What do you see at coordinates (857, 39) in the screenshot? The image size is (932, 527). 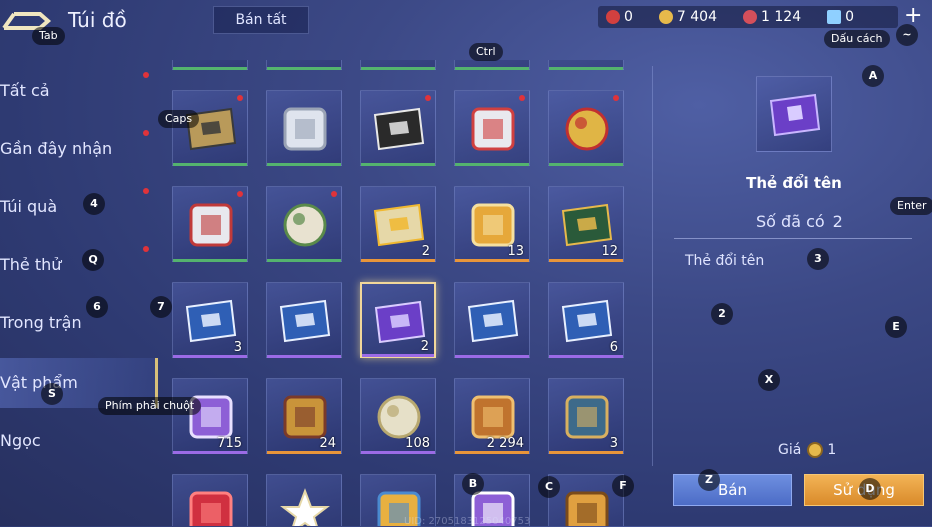 I see `key-hint: Dấu cách` at bounding box center [857, 39].